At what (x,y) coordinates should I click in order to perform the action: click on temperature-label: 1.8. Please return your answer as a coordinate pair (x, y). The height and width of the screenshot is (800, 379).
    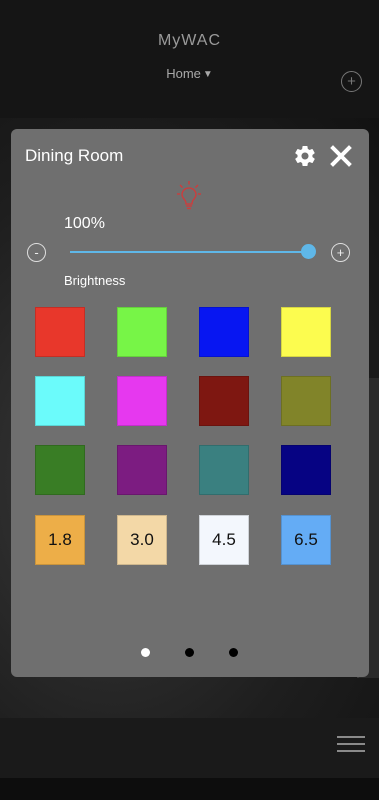
    Looking at the image, I should click on (60, 539).